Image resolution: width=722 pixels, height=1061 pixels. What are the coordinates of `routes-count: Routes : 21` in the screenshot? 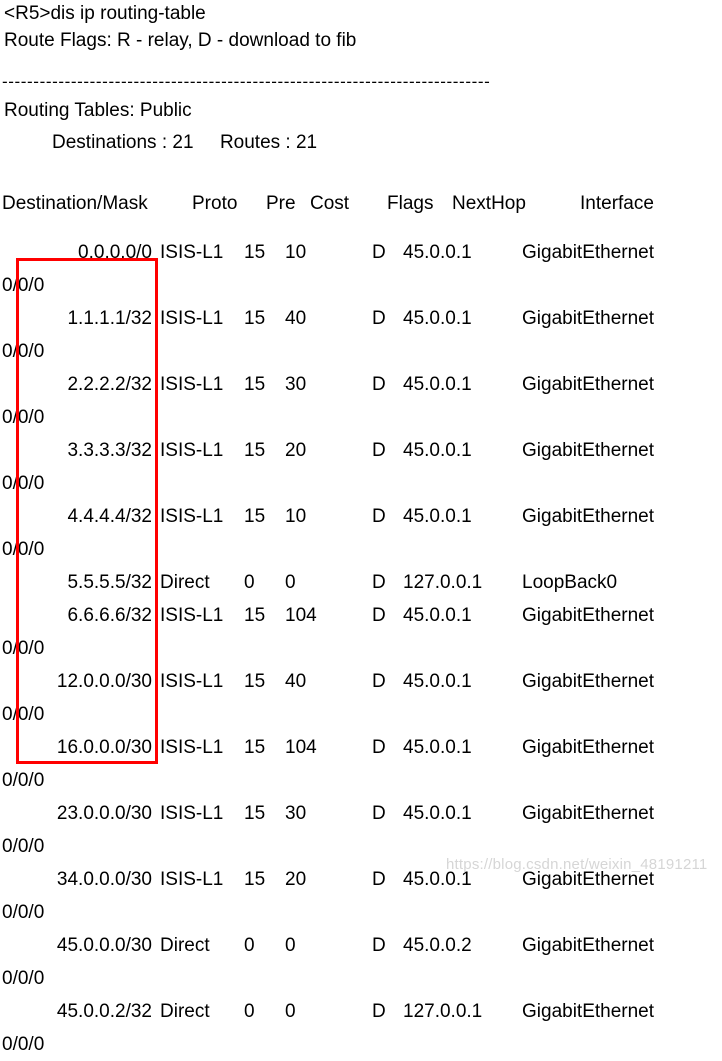 It's located at (268, 142).